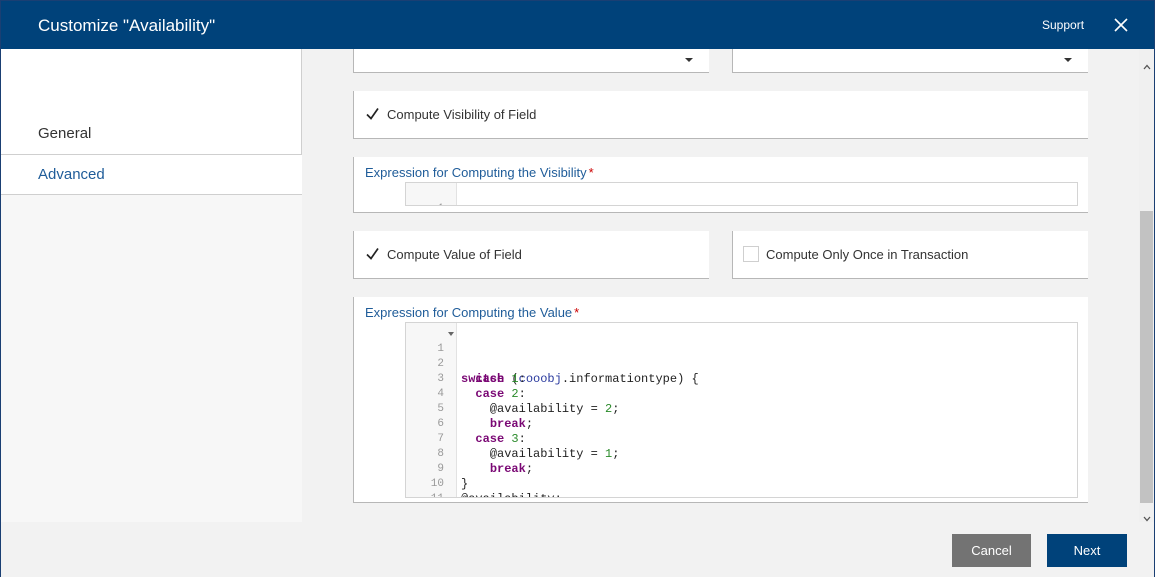 Image resolution: width=1155 pixels, height=577 pixels. Describe the element at coordinates (751, 254) in the screenshot. I see `checkbox-empty` at that location.